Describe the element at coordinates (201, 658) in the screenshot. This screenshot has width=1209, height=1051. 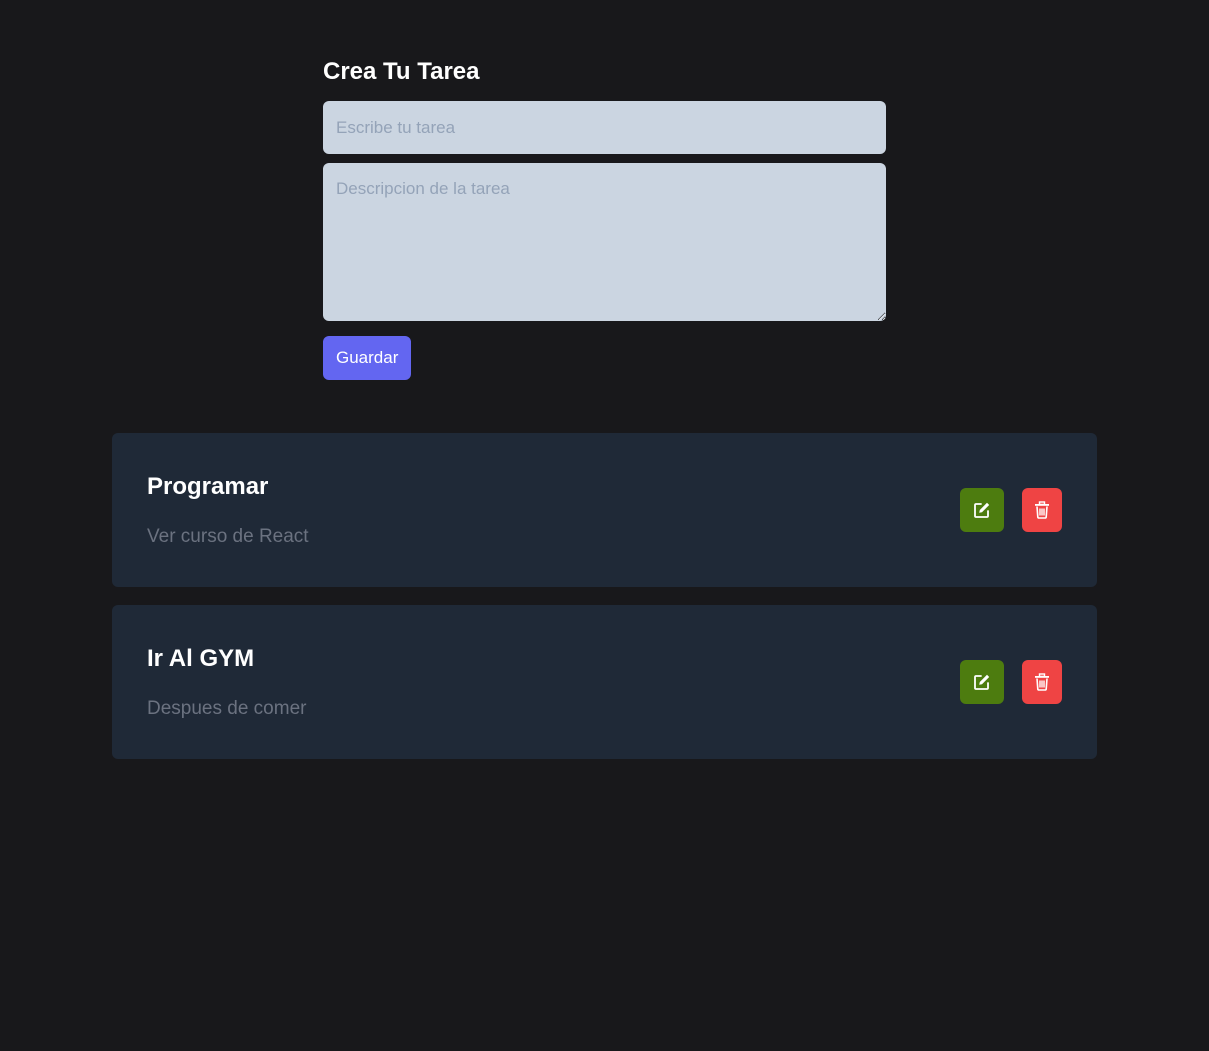
I see `task-title: Ir Al GYM` at that location.